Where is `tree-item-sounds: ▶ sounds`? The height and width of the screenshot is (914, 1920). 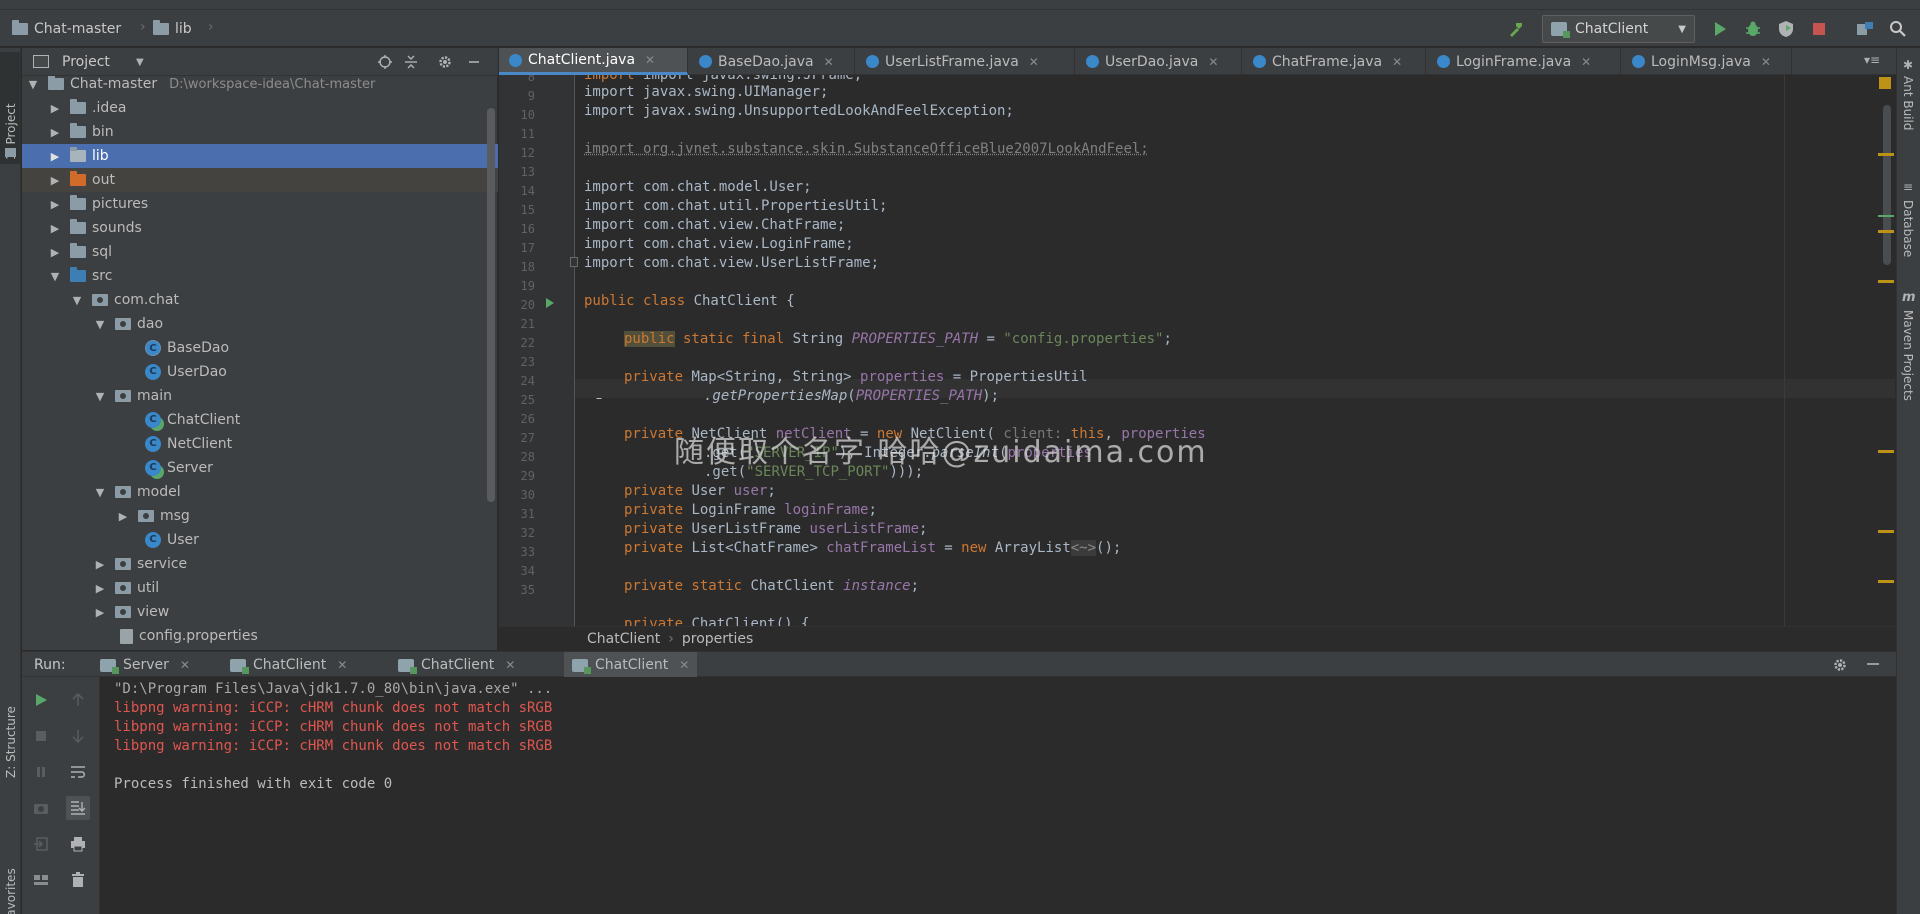
tree-item-sounds: ▶ sounds is located at coordinates (260, 228).